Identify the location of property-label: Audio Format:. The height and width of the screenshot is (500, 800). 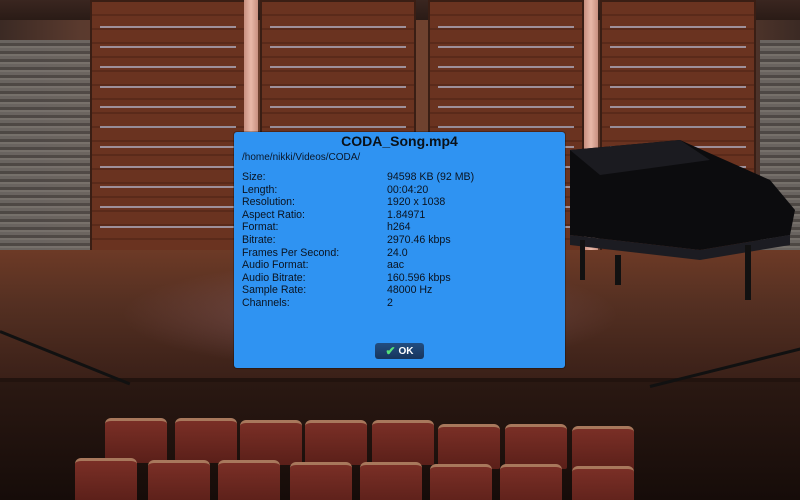
(275, 265).